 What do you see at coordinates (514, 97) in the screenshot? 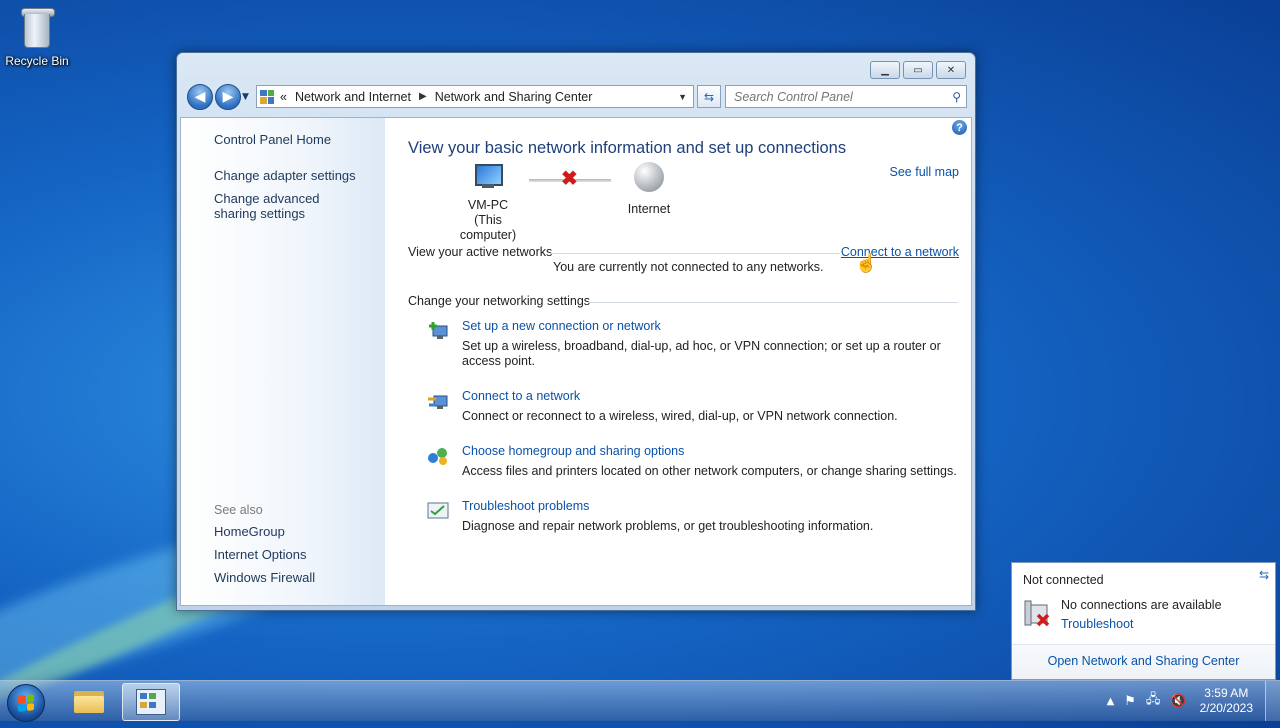
I see `breadcrumb-network-sharing-center: Network and Sharing Center` at bounding box center [514, 97].